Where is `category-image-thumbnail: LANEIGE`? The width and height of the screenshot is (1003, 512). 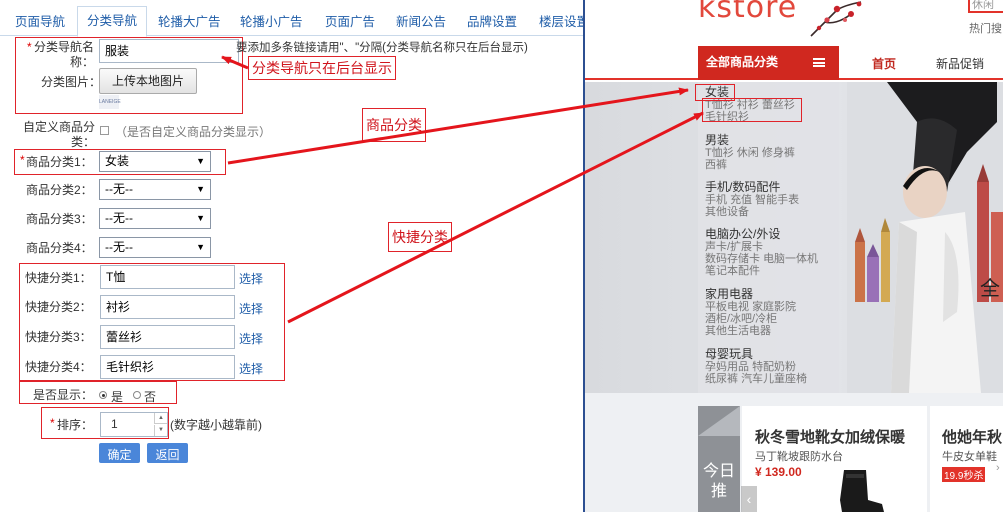
category-image-thumbnail: LANEIGE is located at coordinates (110, 102).